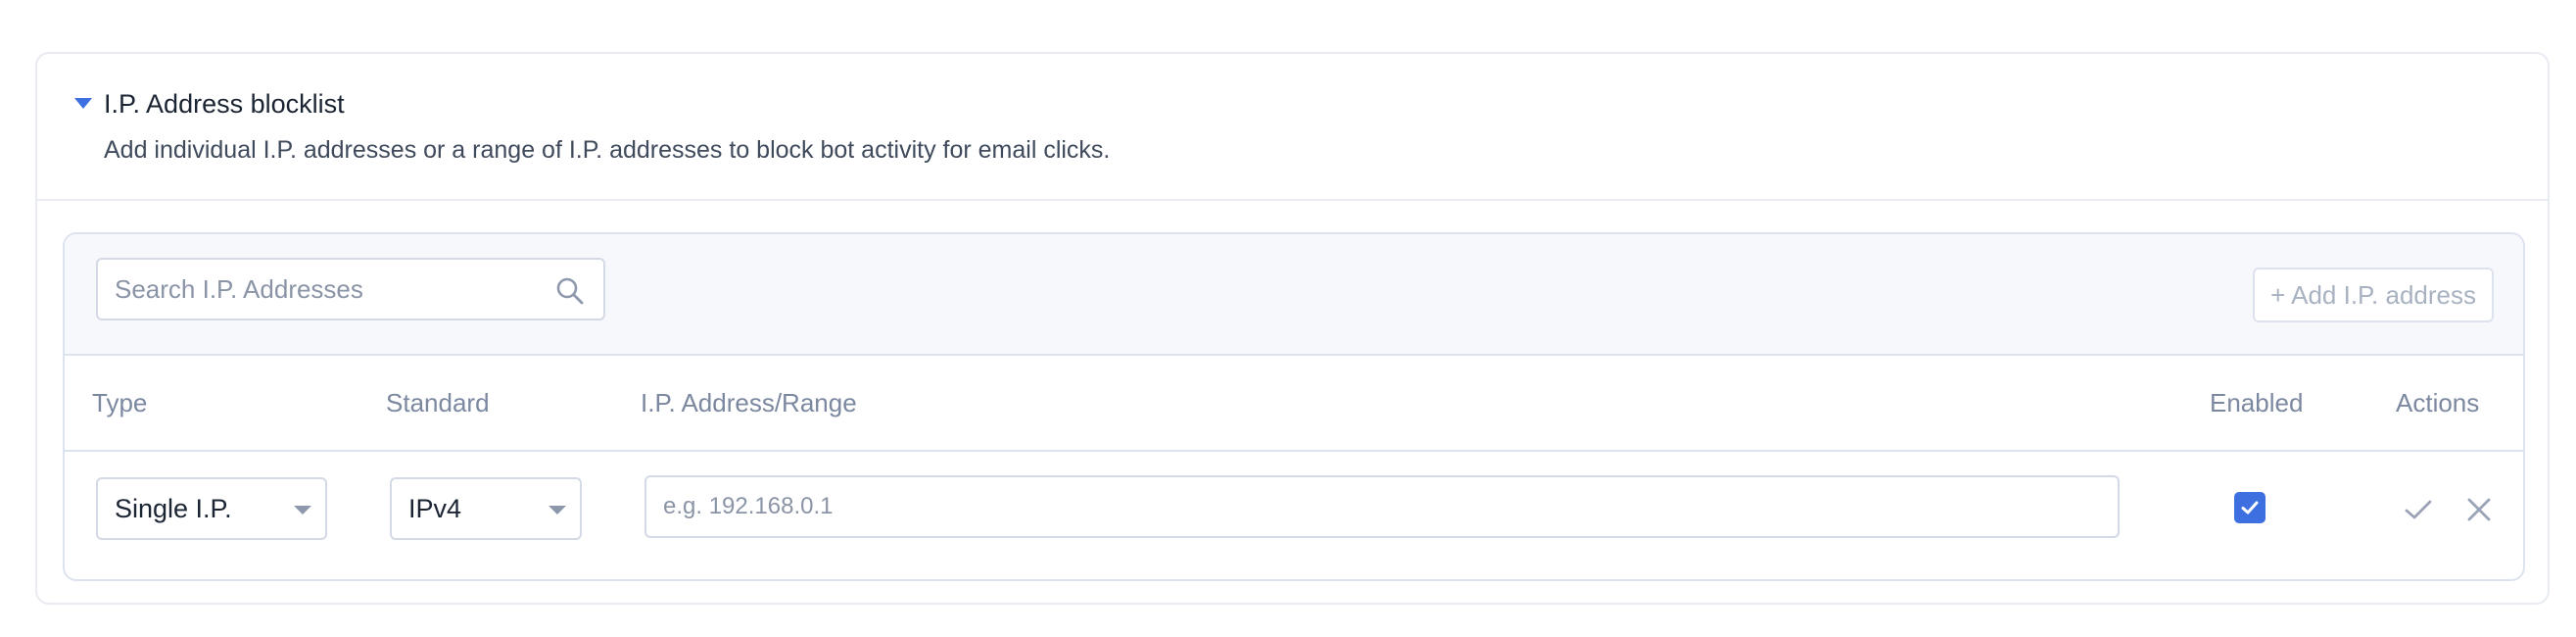  Describe the element at coordinates (2257, 402) in the screenshot. I see `column-header-enabled: Enabled` at that location.